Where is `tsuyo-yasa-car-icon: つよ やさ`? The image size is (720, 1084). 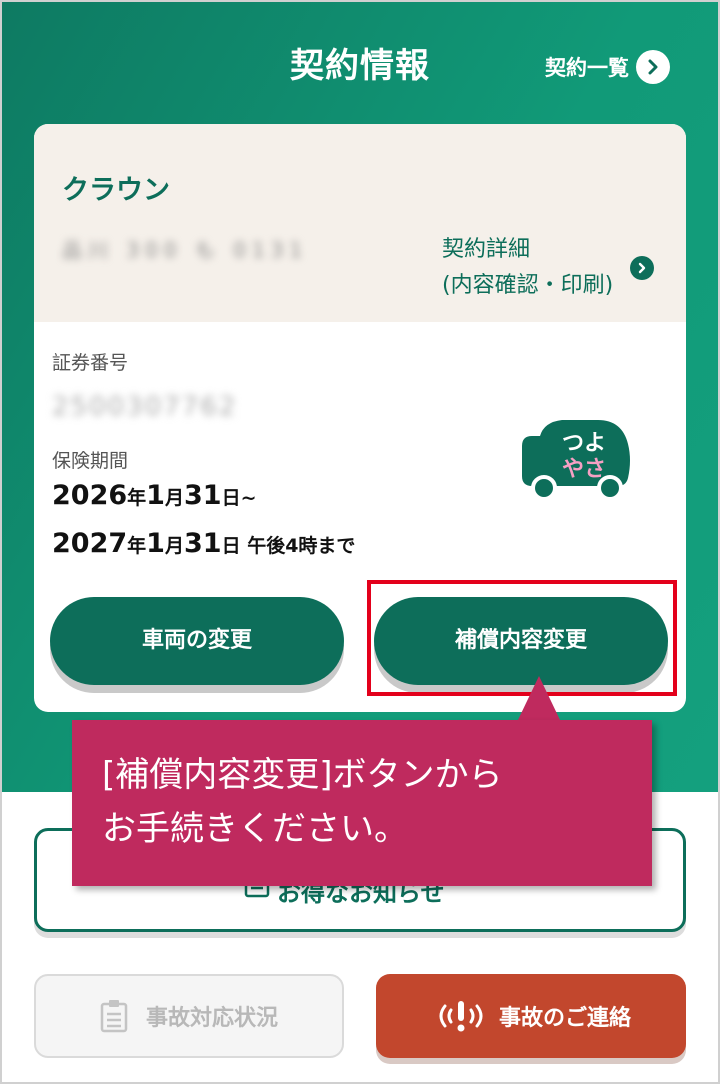 tsuyo-yasa-car-icon: つよ やさ is located at coordinates (576, 460).